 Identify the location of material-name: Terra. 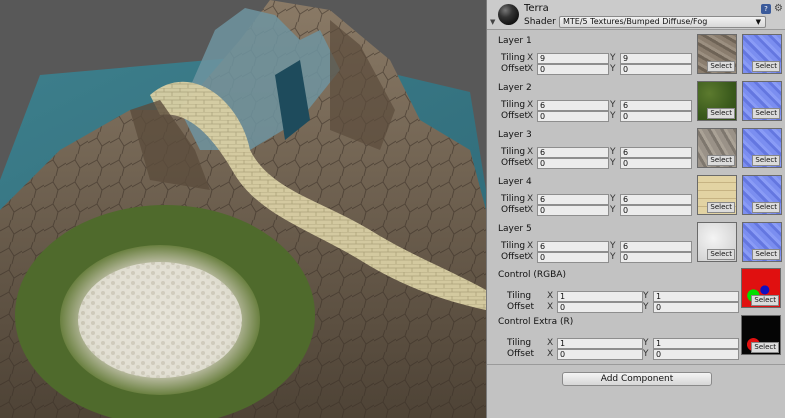
(536, 8).